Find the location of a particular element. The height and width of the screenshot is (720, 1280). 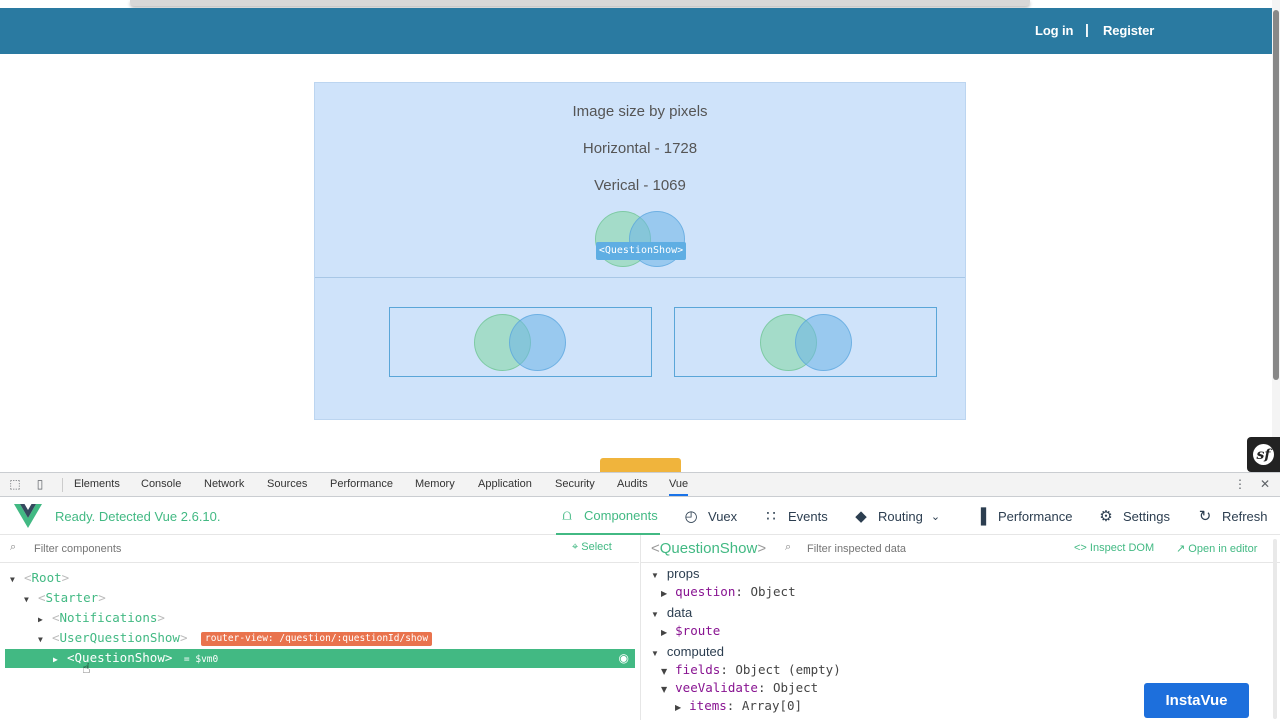

tab-audits: Audits is located at coordinates (632, 484).